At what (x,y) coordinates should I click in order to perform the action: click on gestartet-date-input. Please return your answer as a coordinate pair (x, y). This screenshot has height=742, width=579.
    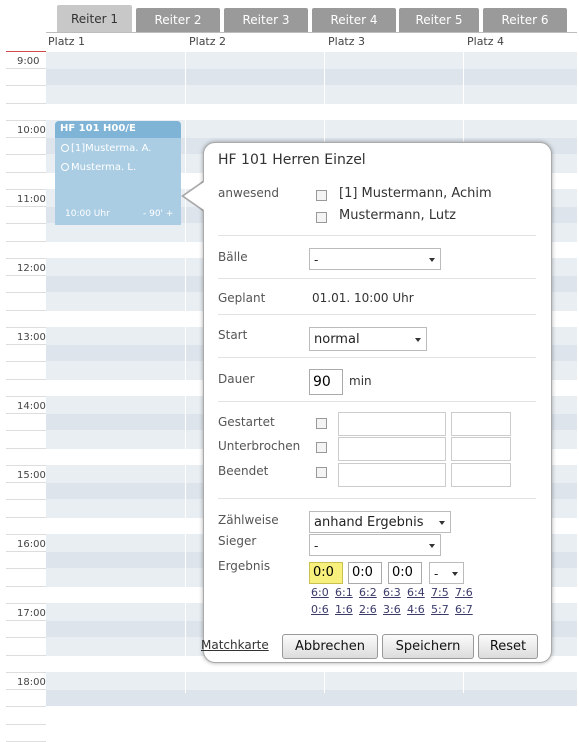
    Looking at the image, I should click on (392, 424).